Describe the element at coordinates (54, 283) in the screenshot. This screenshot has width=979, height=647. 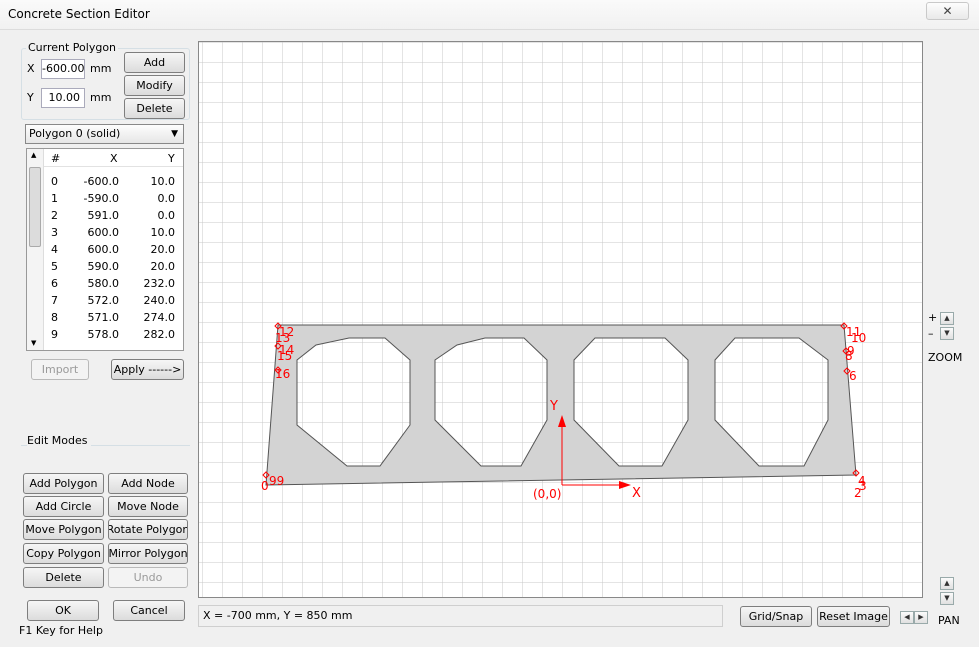
I see `row-index: 6` at that location.